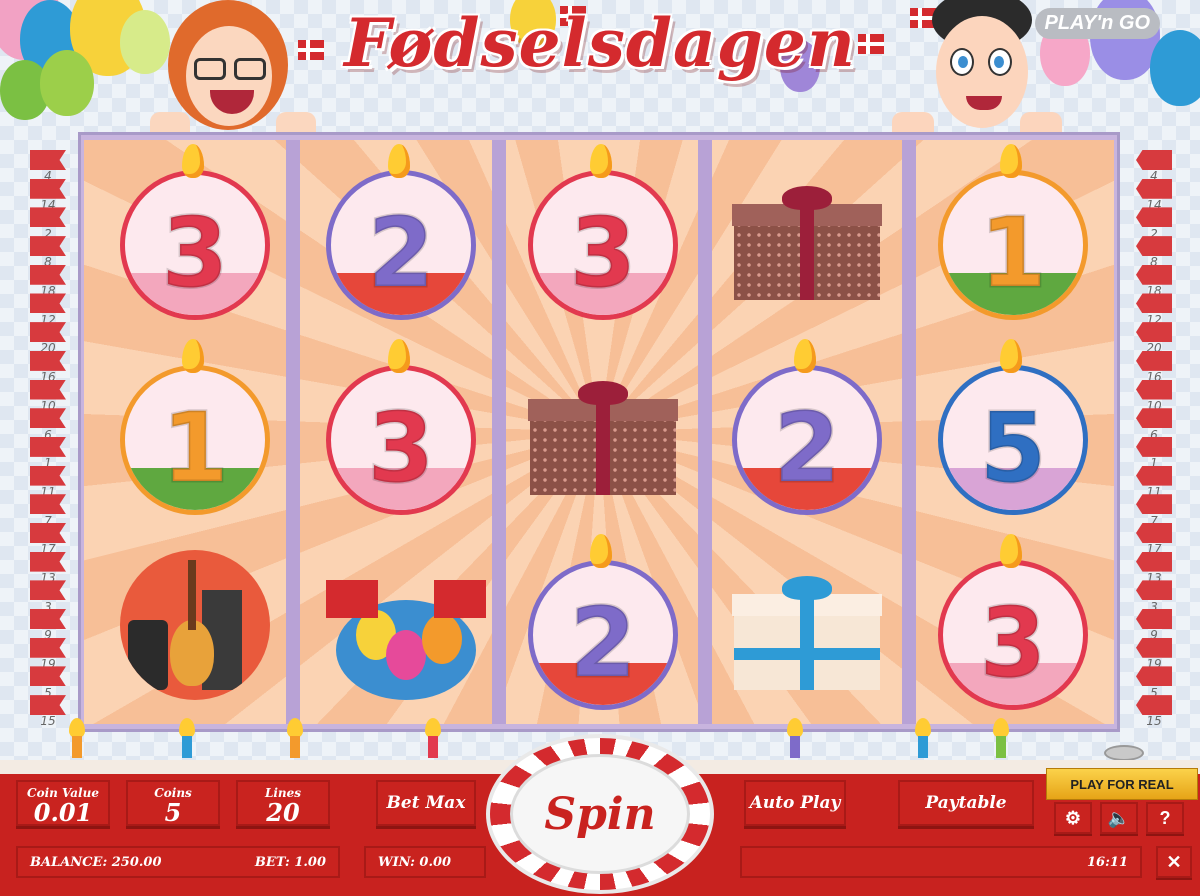 Image resolution: width=1200 pixels, height=896 pixels. I want to click on flags-balloons-symbol, so click(406, 620).